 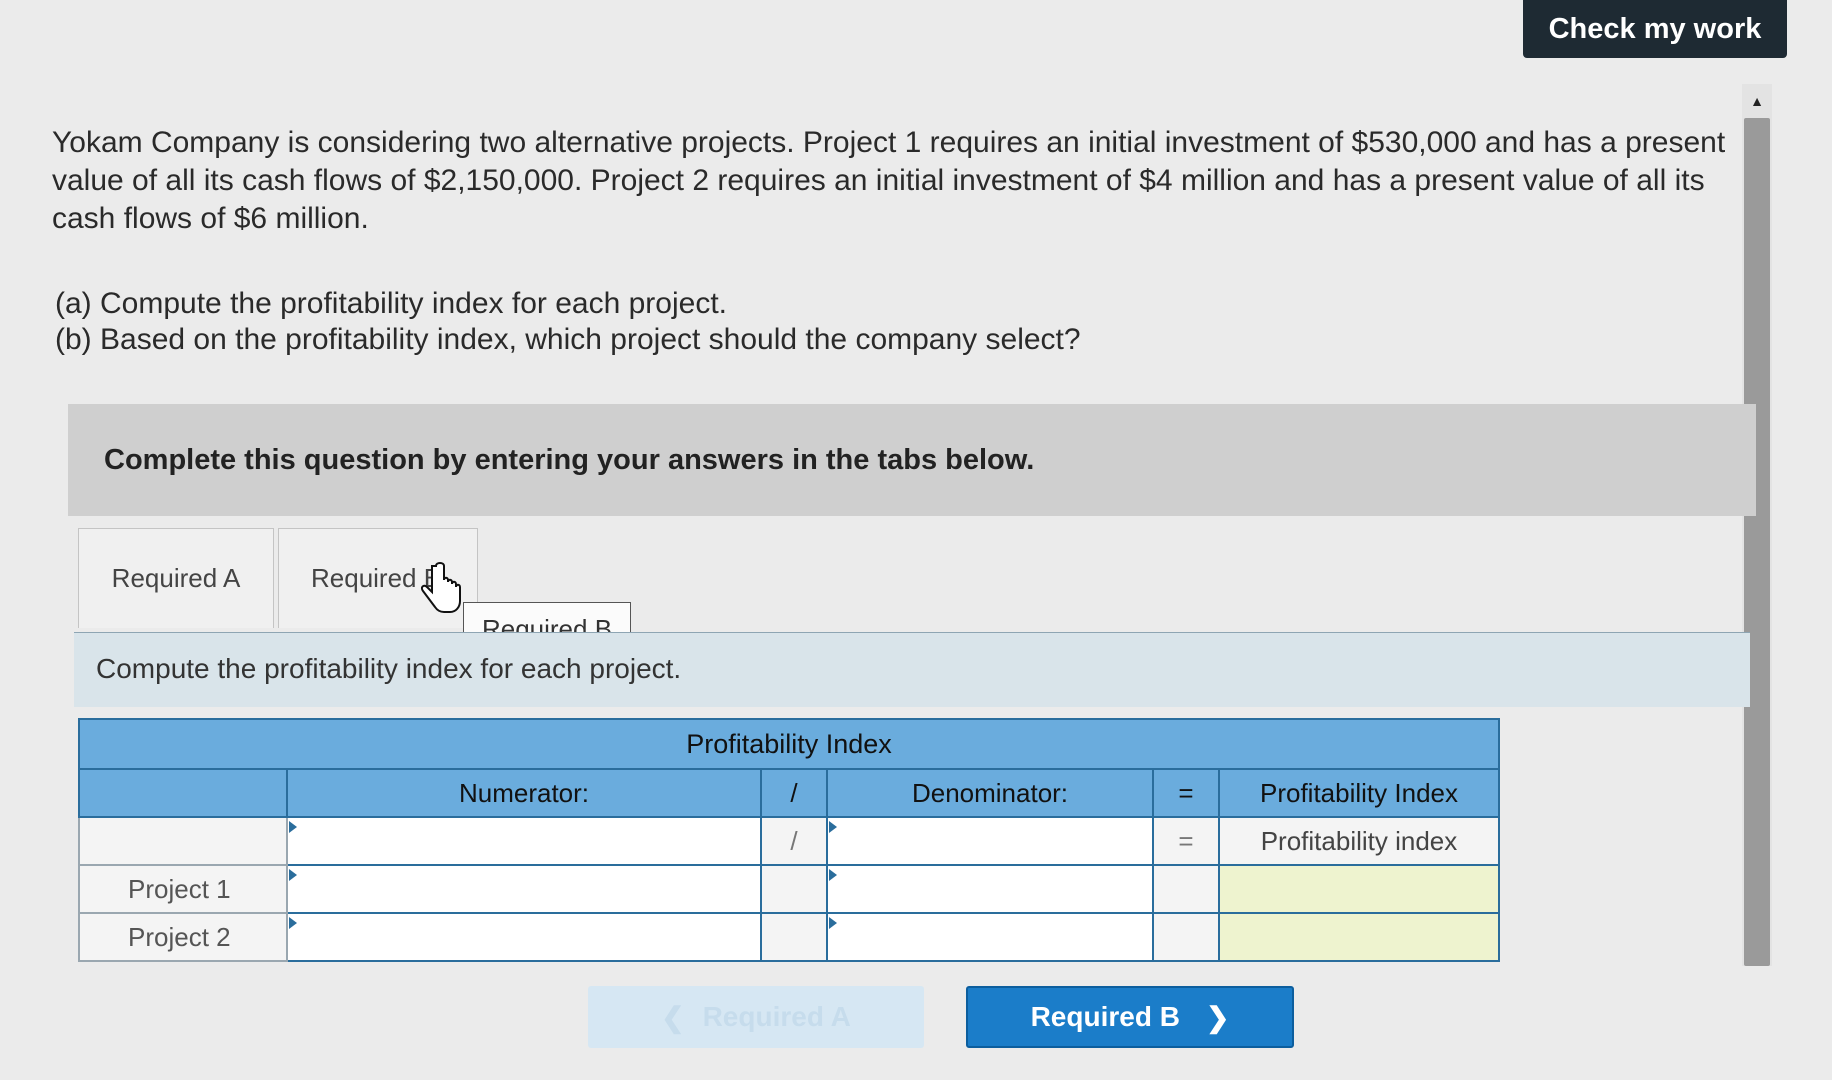 I want to click on project-1-numerator-input, so click(x=524, y=889).